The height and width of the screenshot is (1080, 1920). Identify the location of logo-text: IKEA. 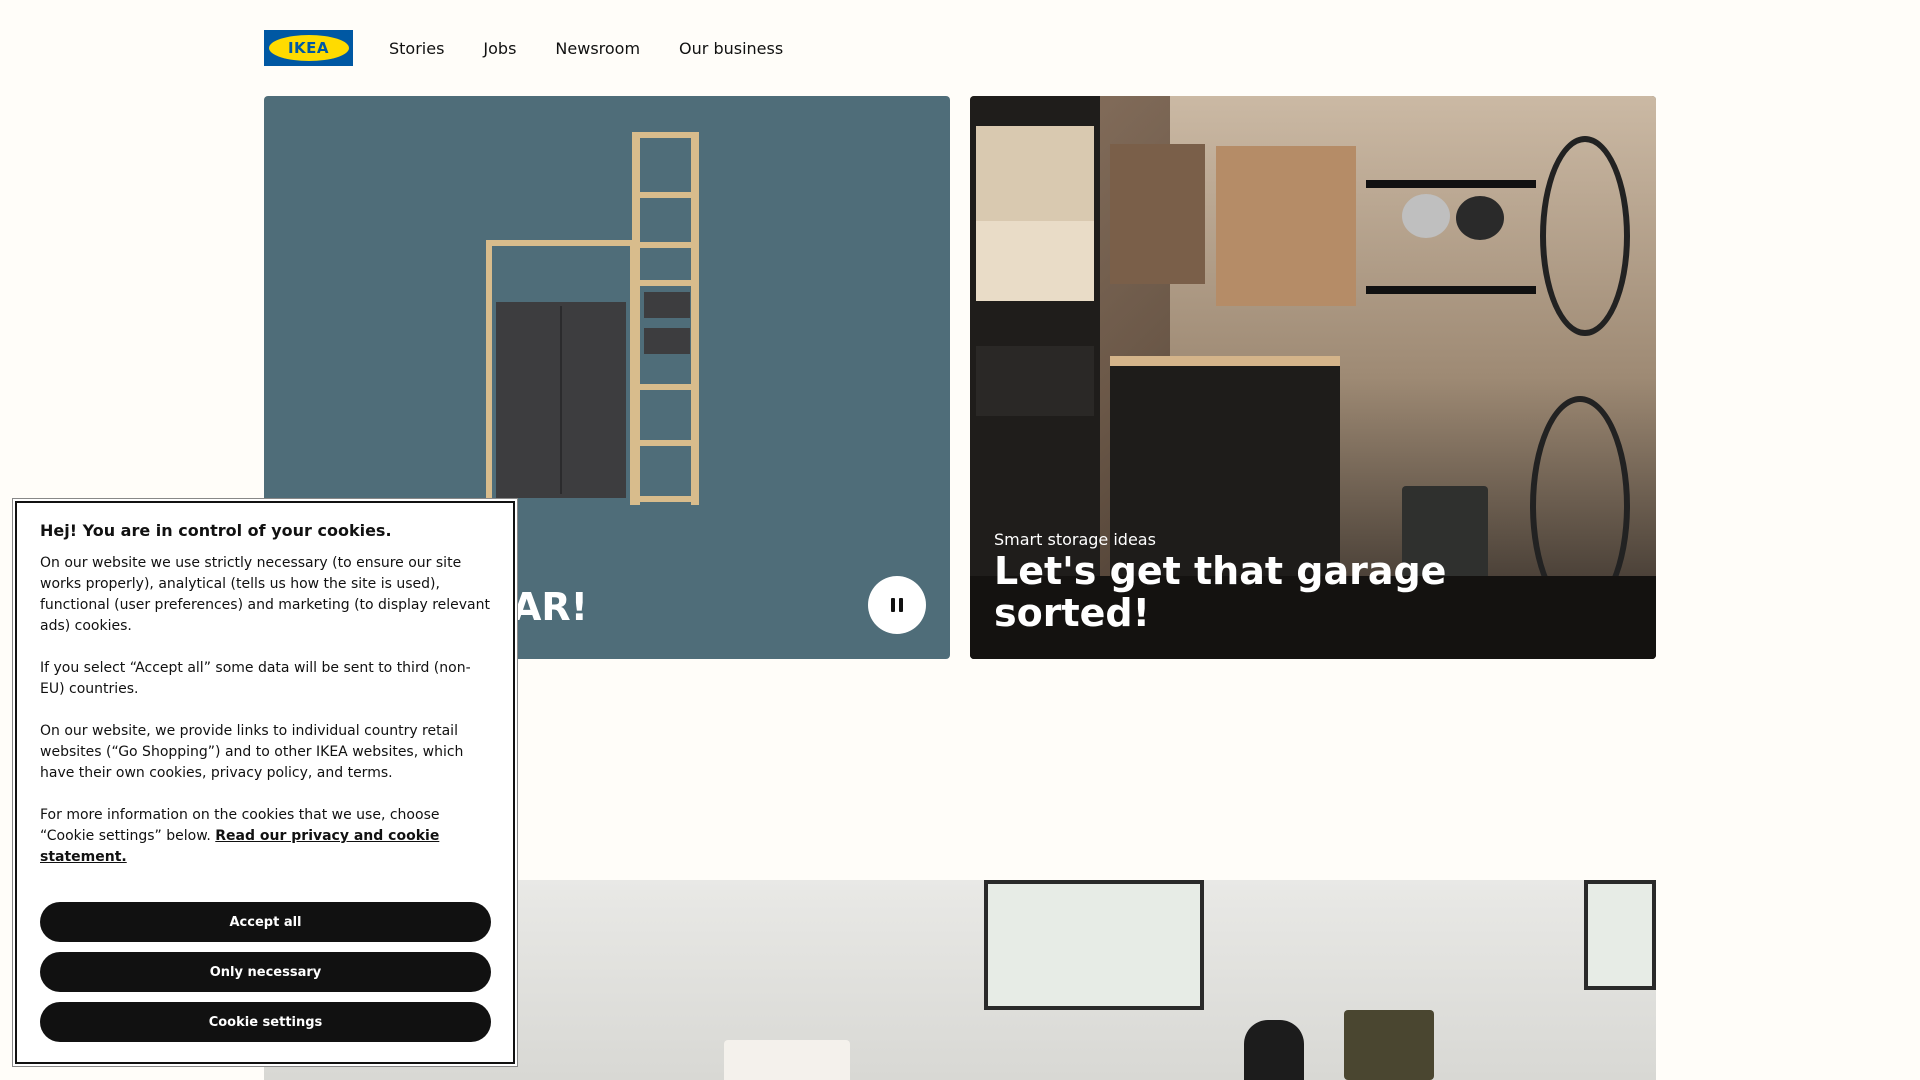
(308, 48).